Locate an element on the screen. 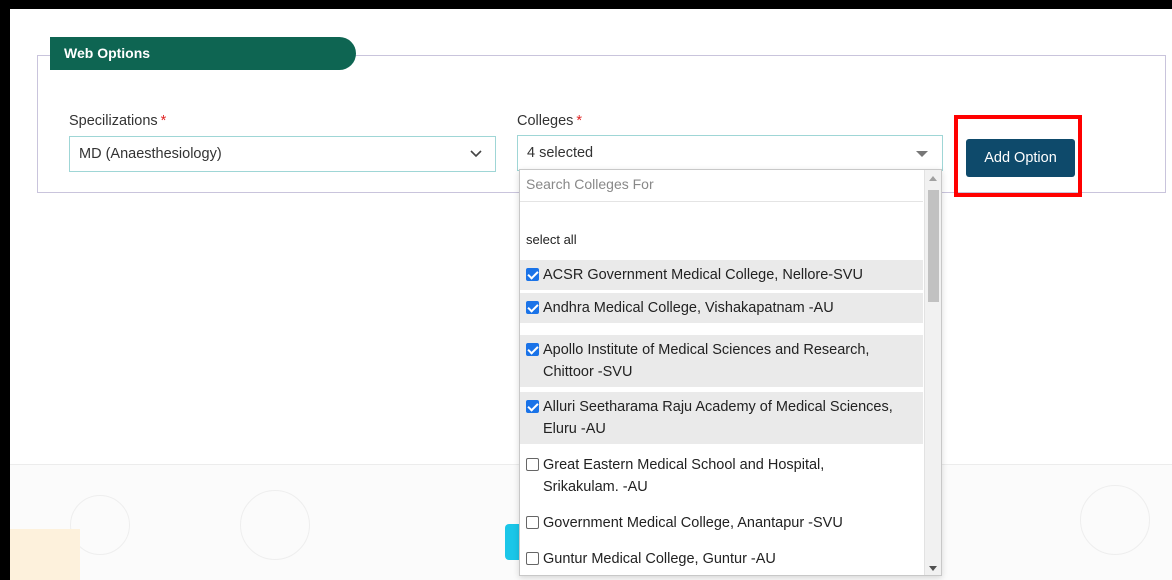  decorative-shape is located at coordinates (45, 554).